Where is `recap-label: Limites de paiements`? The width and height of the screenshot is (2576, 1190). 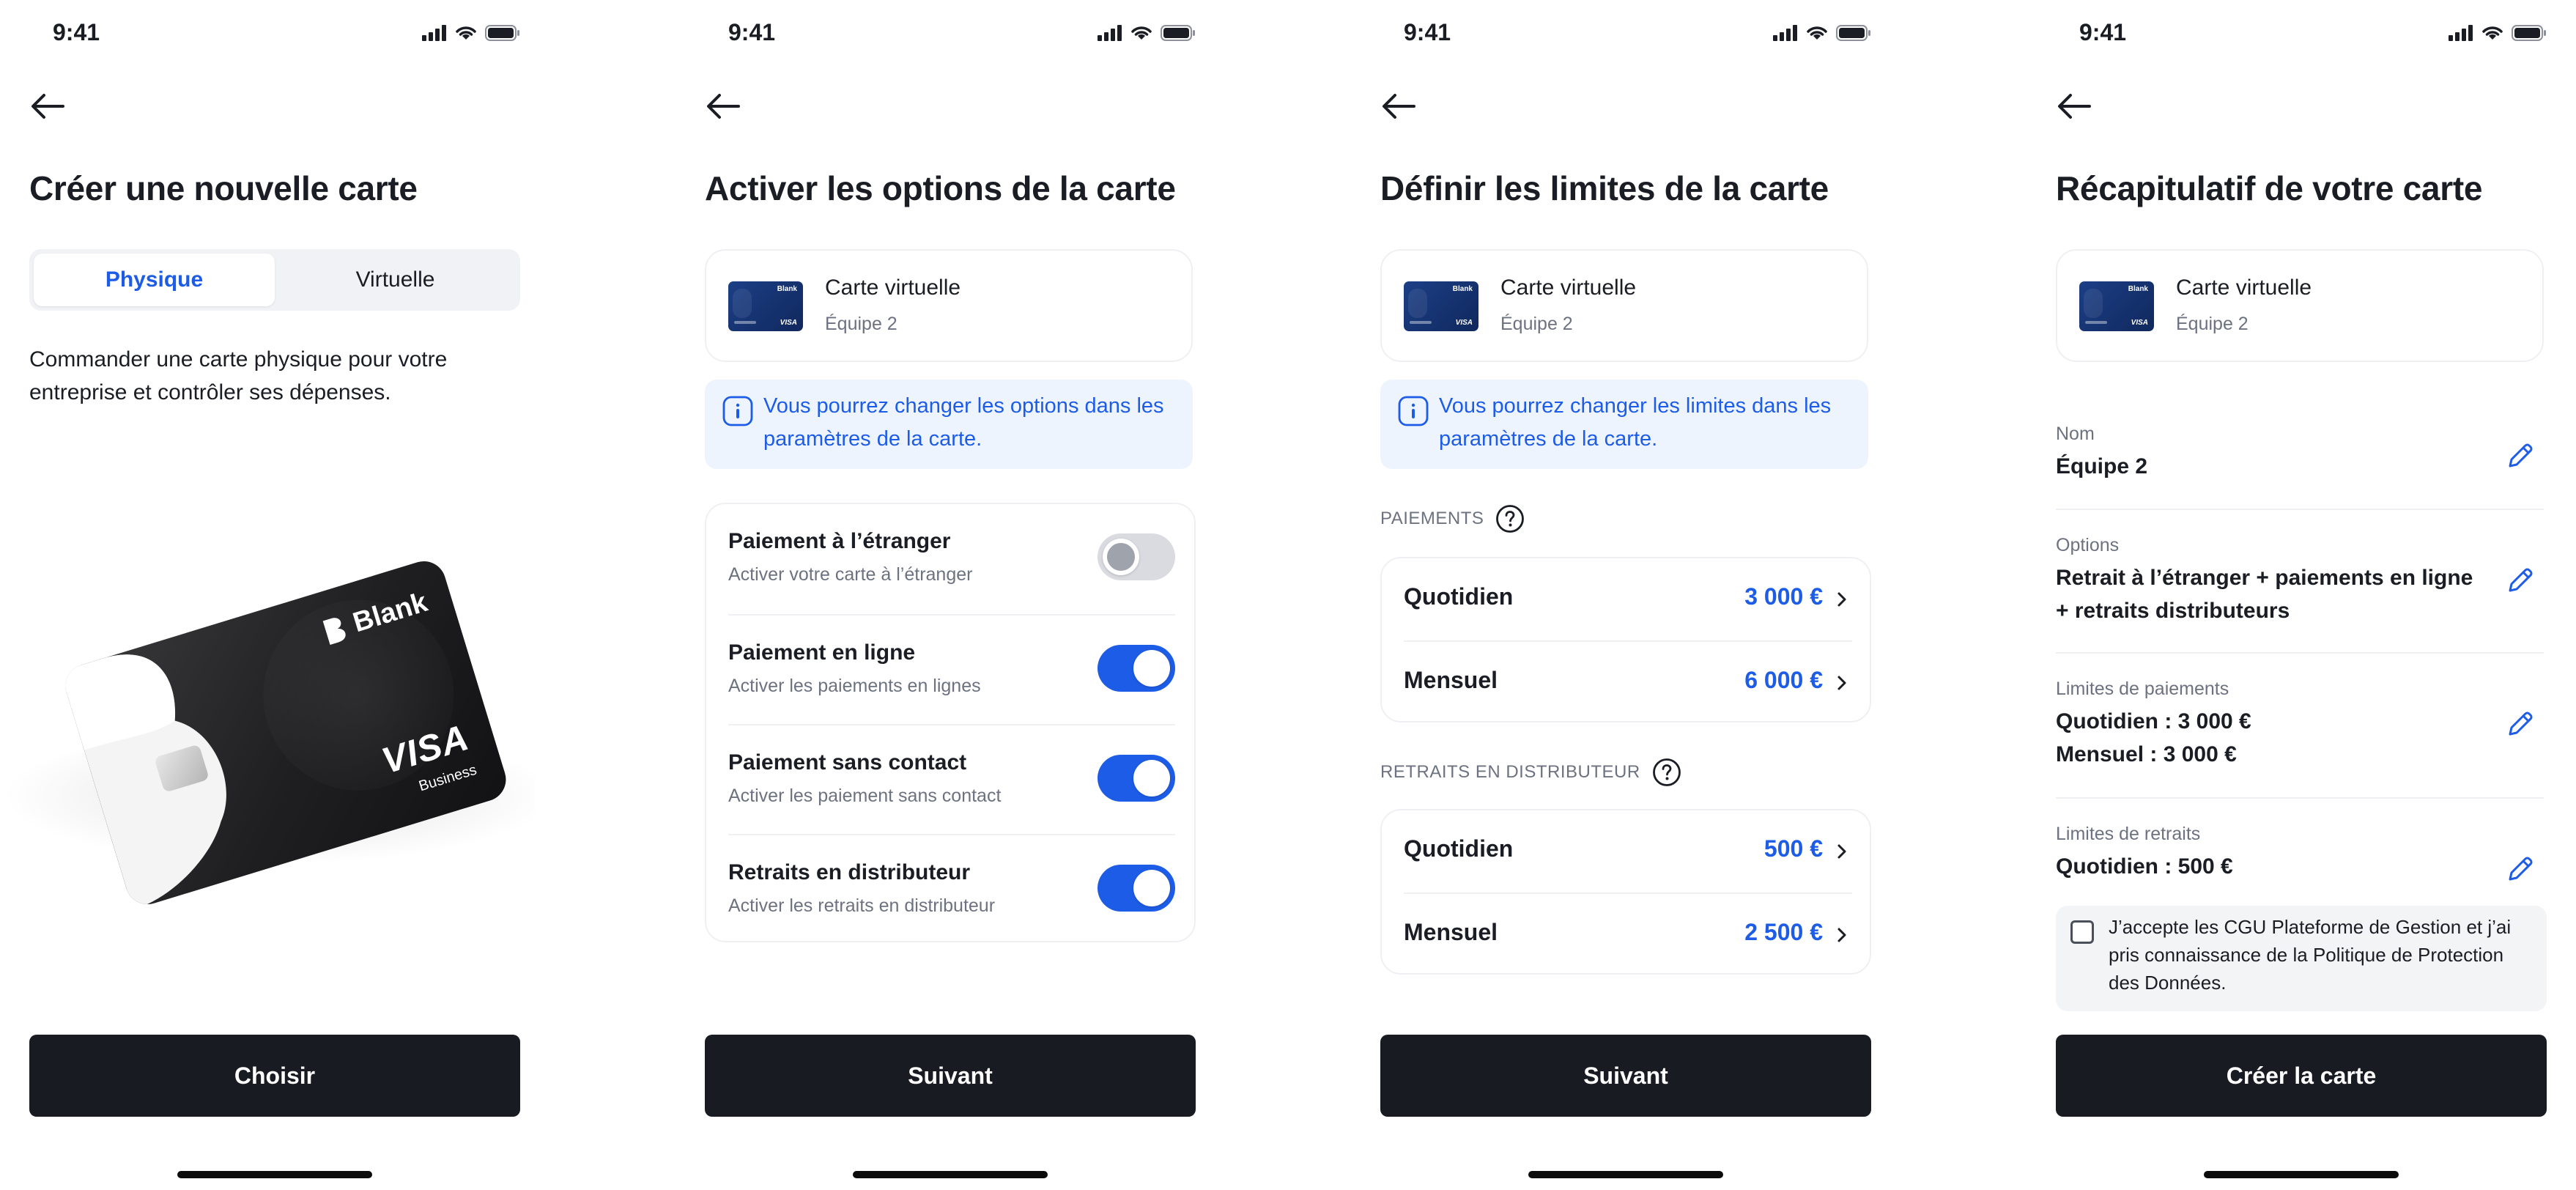
recap-label: Limites de paiements is located at coordinates (2142, 689).